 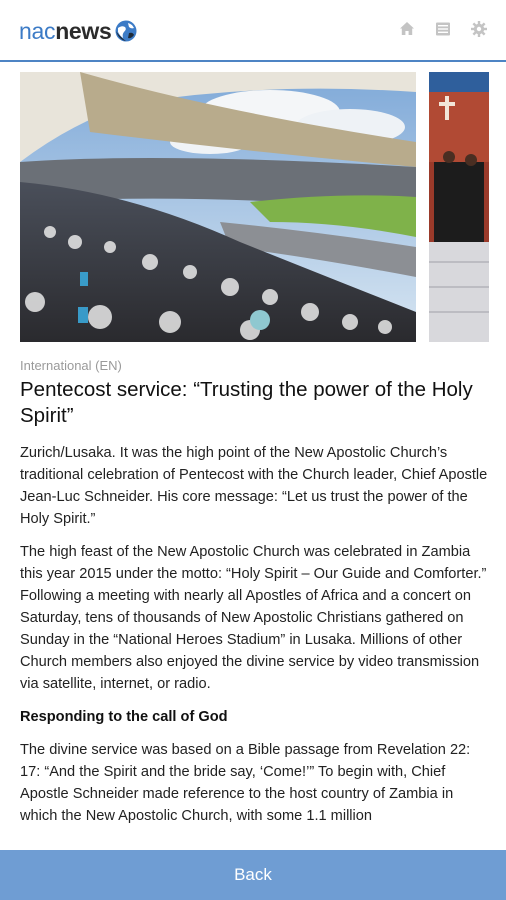 What do you see at coordinates (407, 29) in the screenshot?
I see `home-icon` at bounding box center [407, 29].